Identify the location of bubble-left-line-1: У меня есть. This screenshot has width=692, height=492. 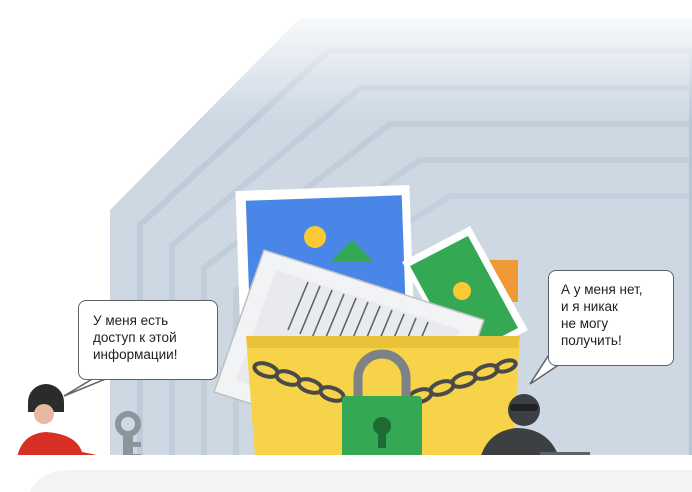
(131, 320).